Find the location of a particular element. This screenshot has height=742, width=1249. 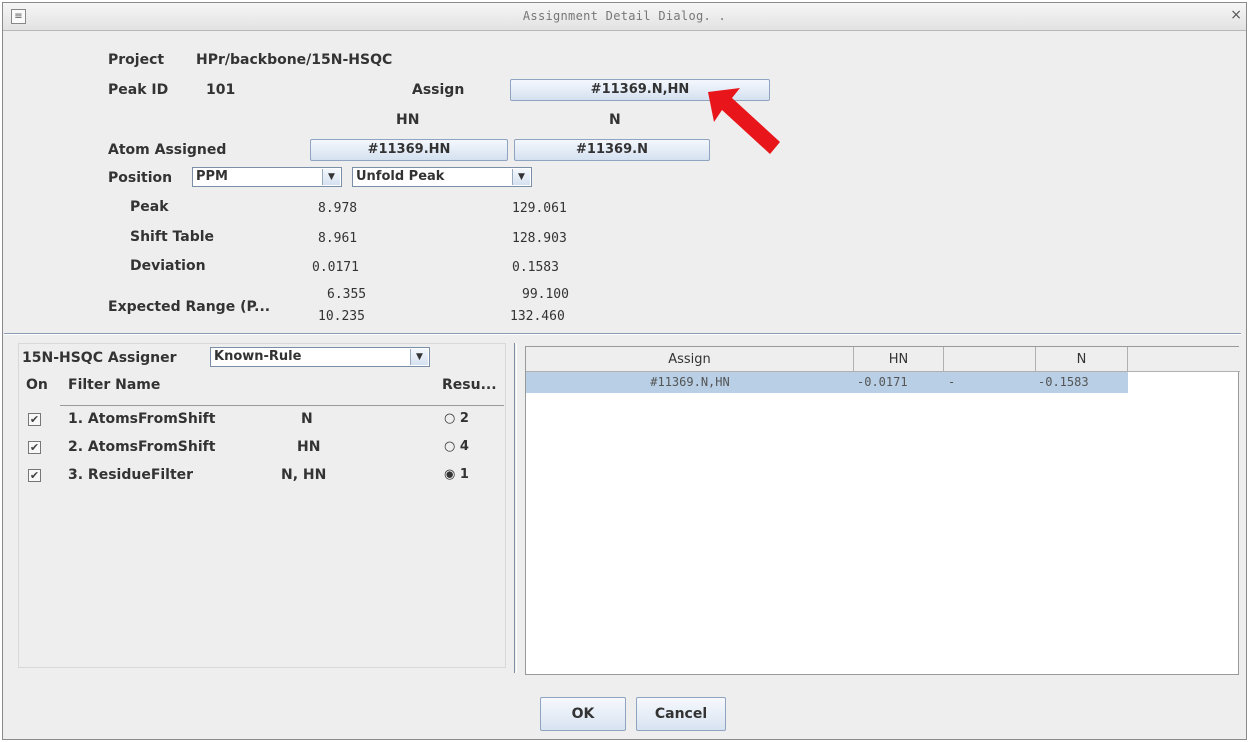

filter-3-name: 3. ResidueFilter is located at coordinates (131, 475).